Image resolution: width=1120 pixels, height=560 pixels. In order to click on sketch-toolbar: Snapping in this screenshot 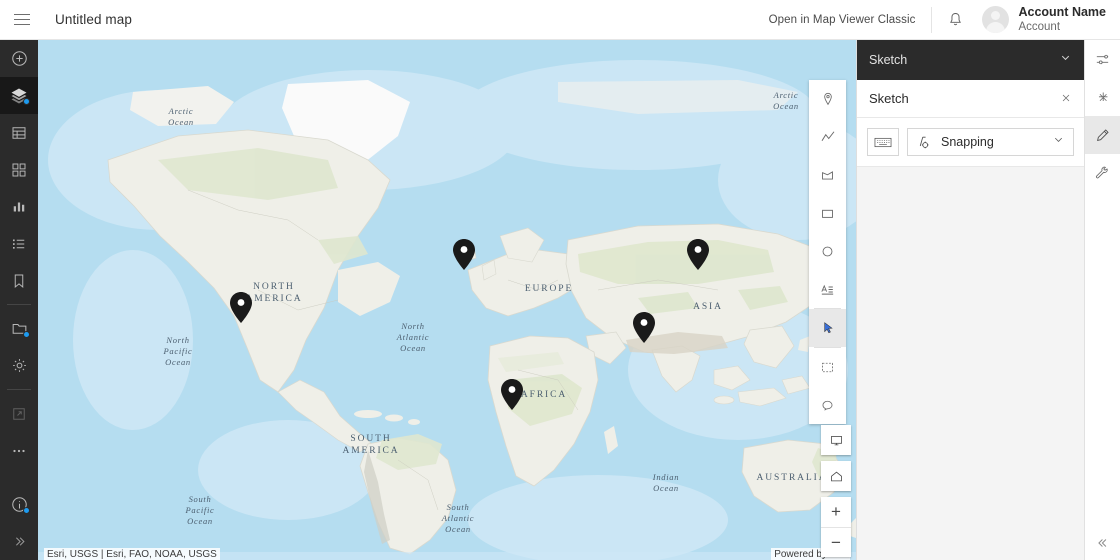, I will do `click(970, 142)`.